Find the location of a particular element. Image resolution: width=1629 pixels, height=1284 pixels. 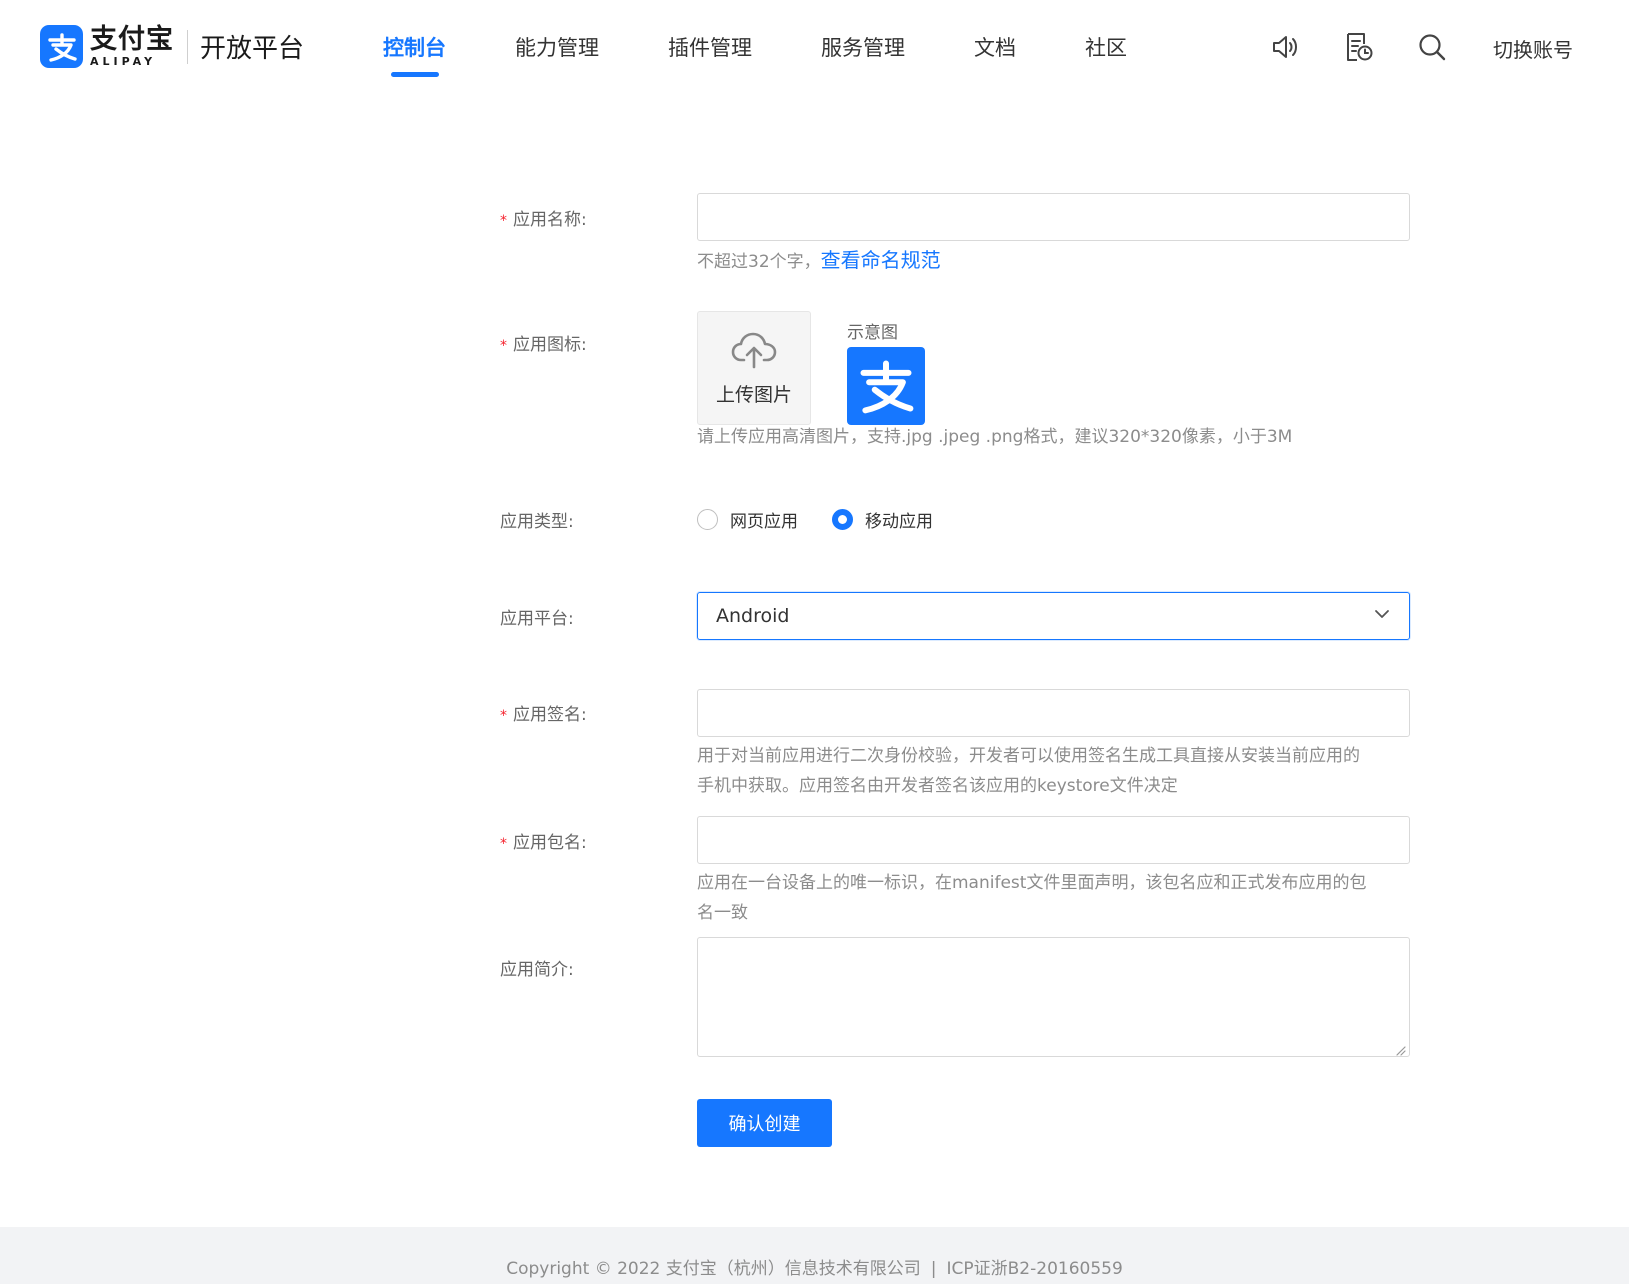

nav-tab-plugin-management: 插件管理 is located at coordinates (710, 47).